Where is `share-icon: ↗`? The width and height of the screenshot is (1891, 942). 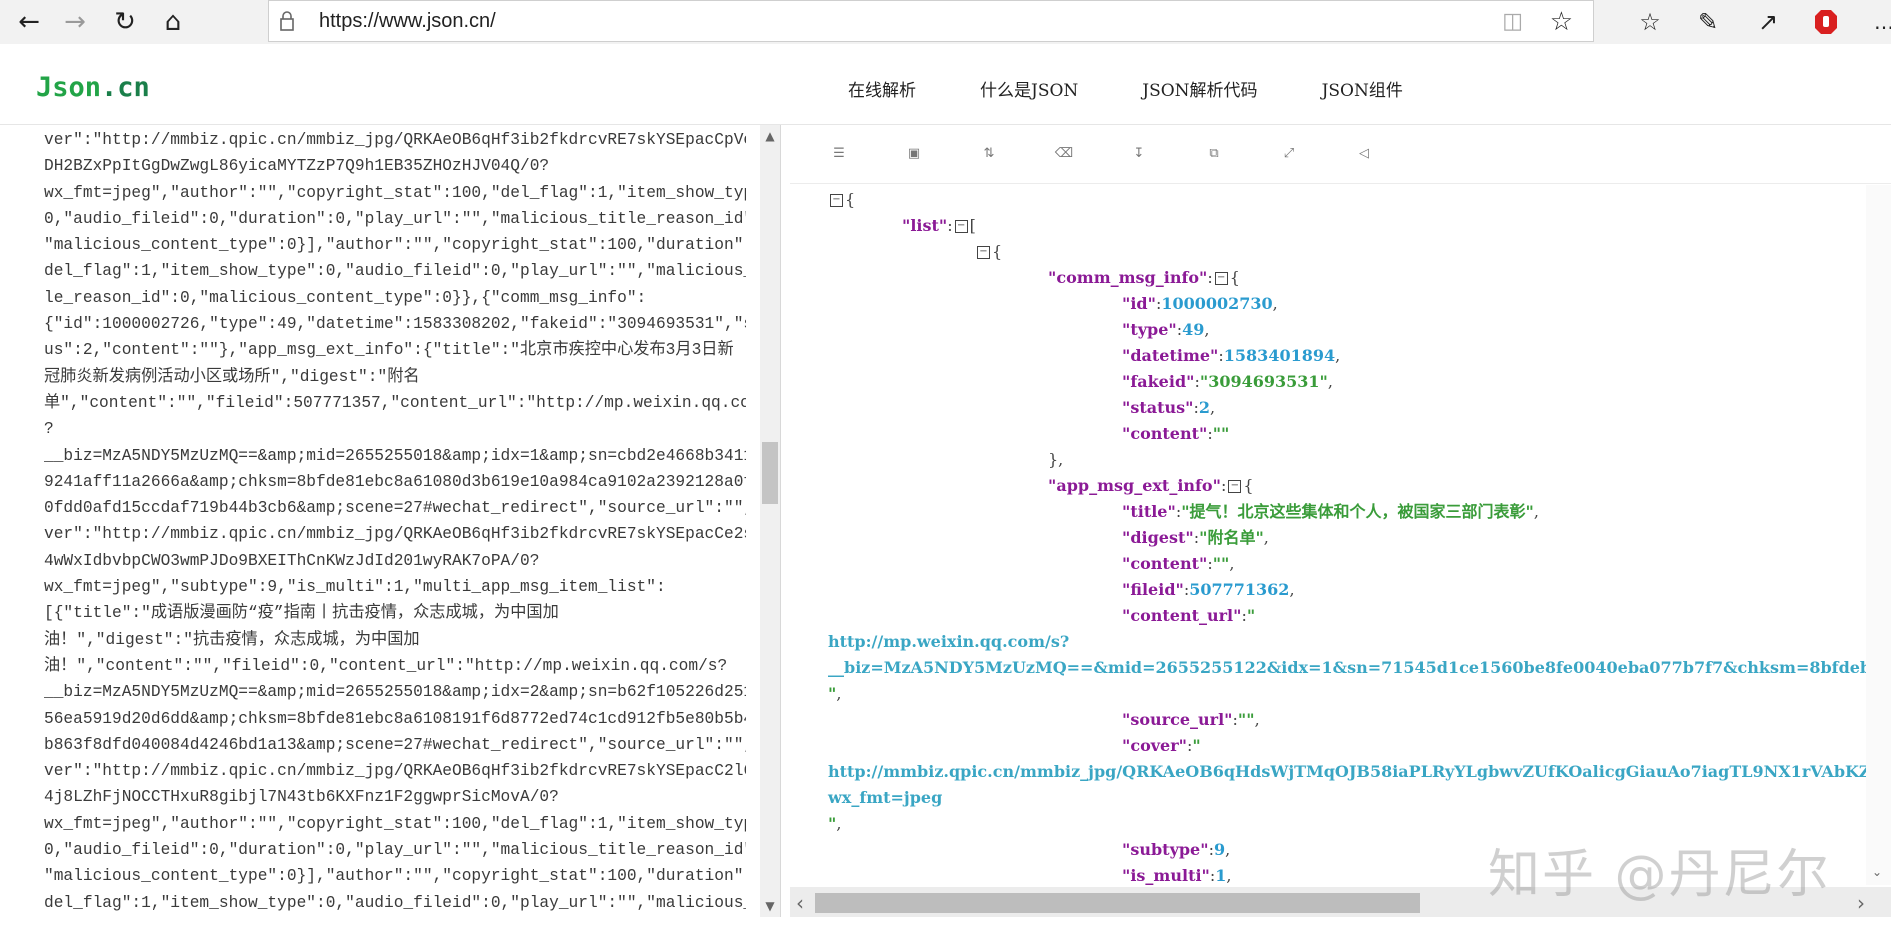
share-icon: ↗ is located at coordinates (1768, 22).